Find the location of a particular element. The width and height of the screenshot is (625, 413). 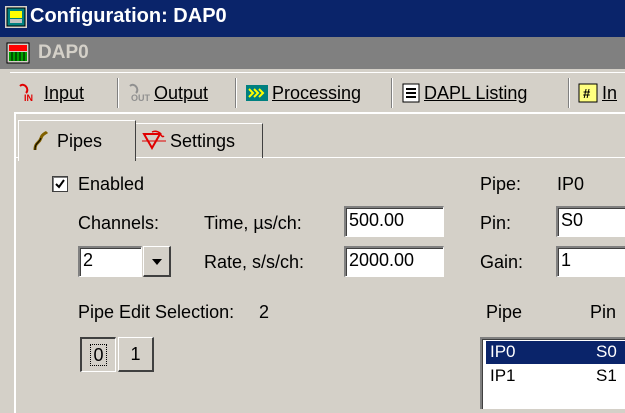

channels-field: 2 is located at coordinates (110, 261).